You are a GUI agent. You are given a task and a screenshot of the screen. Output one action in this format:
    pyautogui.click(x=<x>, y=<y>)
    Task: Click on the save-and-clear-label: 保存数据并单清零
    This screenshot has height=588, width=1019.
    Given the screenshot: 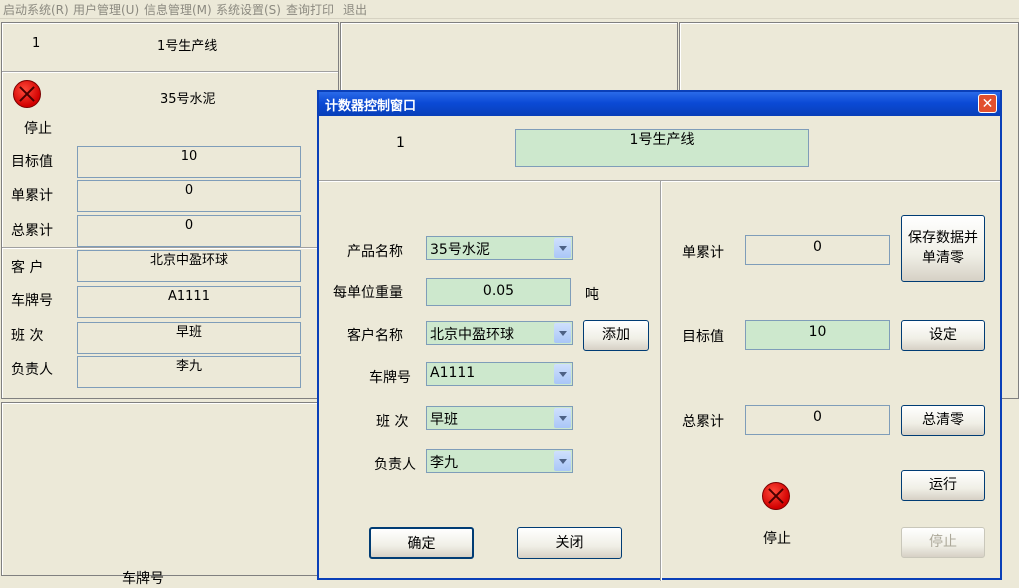 What is the action you would take?
    pyautogui.click(x=943, y=248)
    